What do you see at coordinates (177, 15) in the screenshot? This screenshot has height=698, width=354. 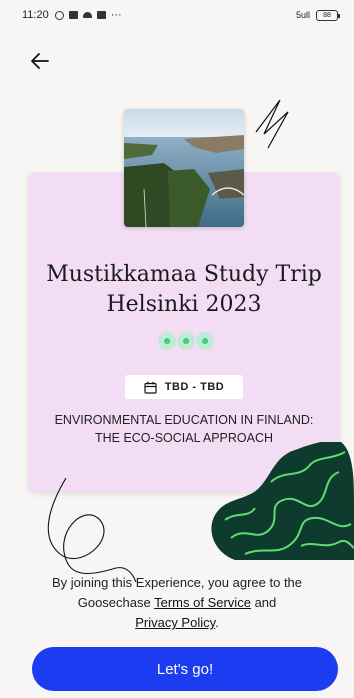 I see `status-bar: 11:20 ··· 5ull 88` at bounding box center [177, 15].